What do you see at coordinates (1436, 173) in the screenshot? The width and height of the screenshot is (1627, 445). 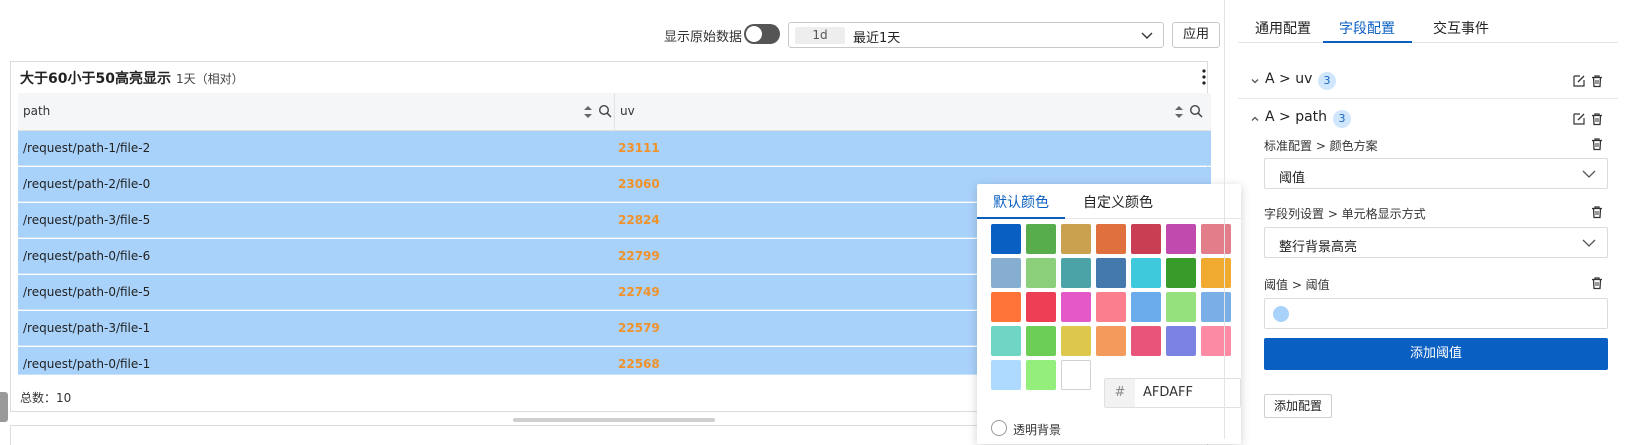 I see `color-scheme-select: 阈值` at bounding box center [1436, 173].